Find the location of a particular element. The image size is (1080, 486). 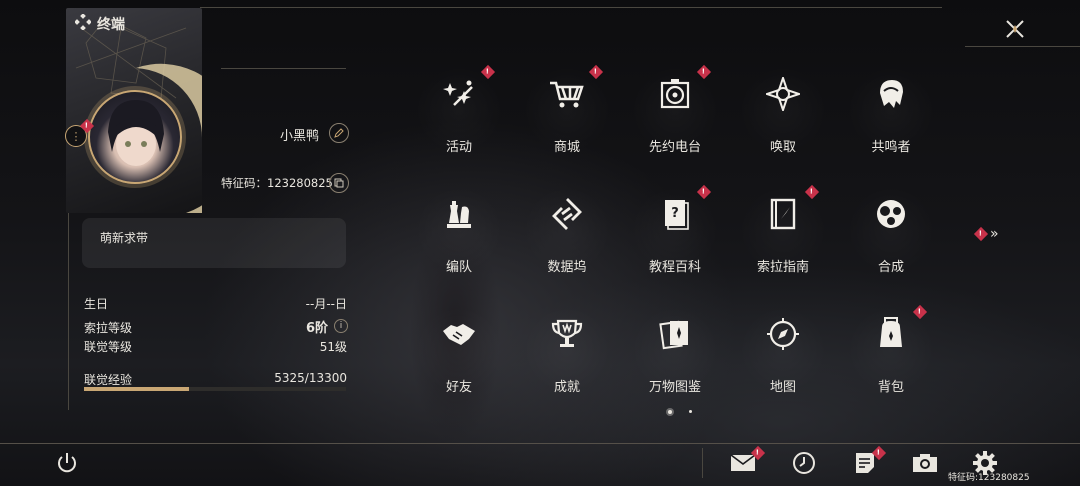

copy-uid-button is located at coordinates (339, 183).